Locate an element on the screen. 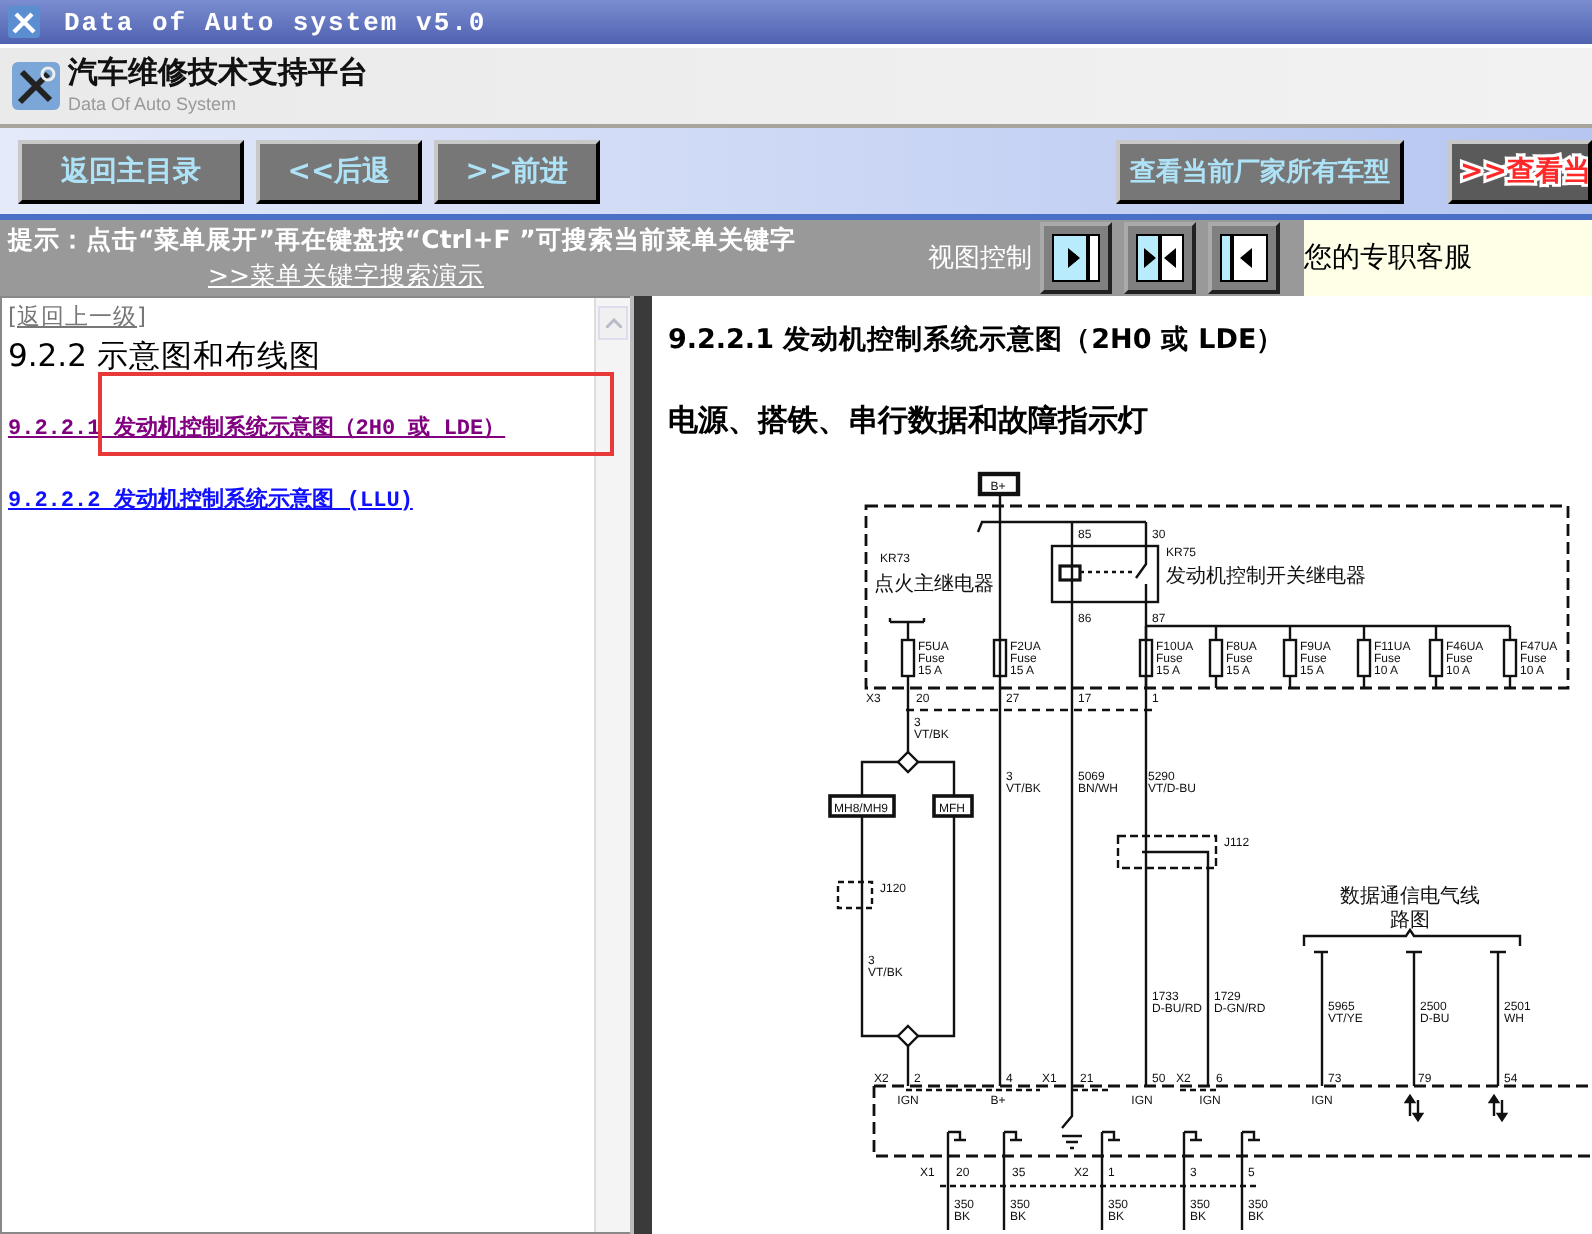 The height and width of the screenshot is (1234, 1592). search-demo-link: >>菜单关键字搜索演示 is located at coordinates (564, 276).